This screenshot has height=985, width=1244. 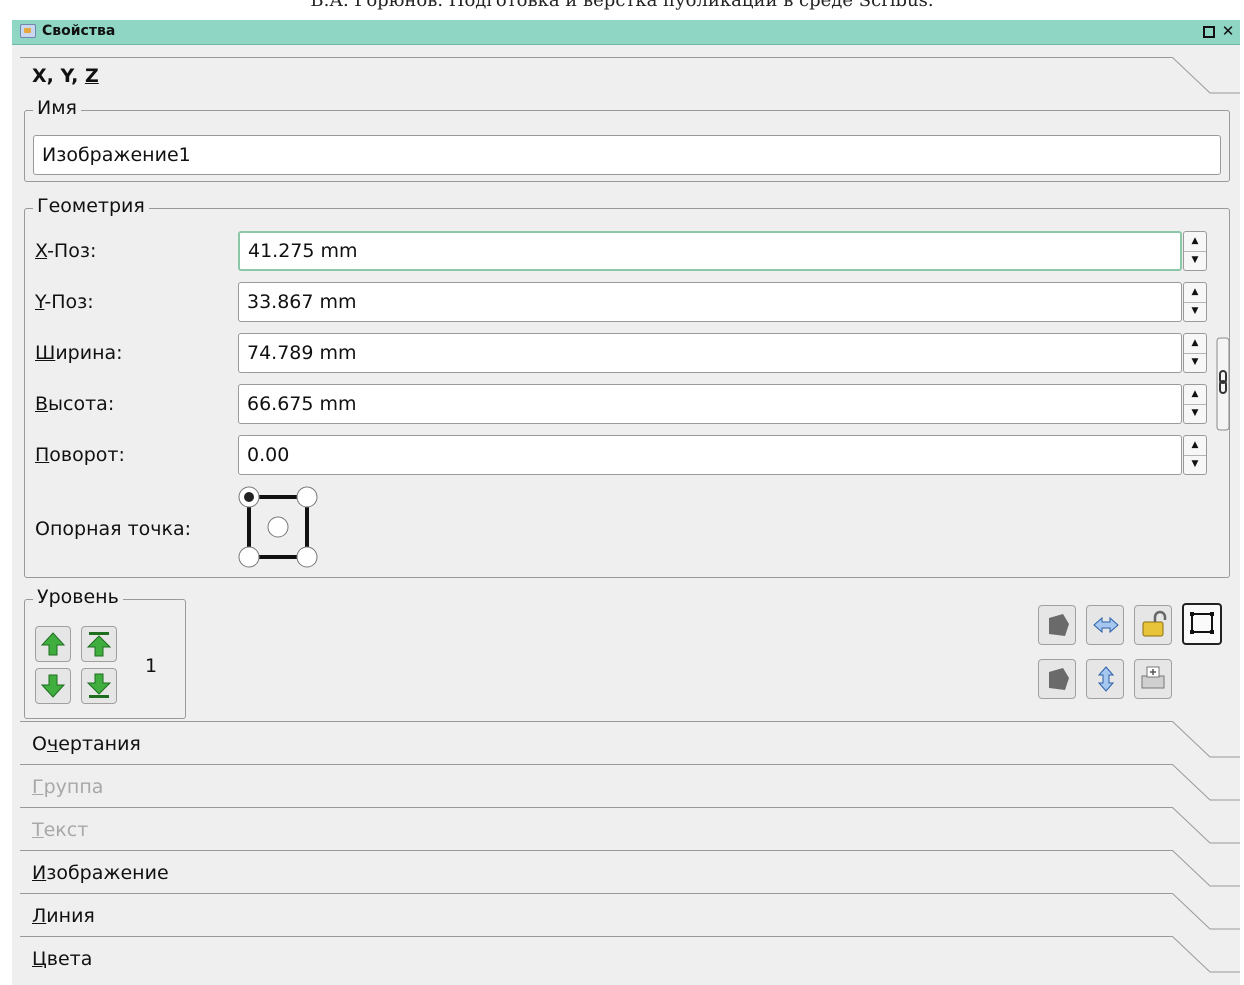 I want to click on section-group: Группа, so click(x=626, y=785).